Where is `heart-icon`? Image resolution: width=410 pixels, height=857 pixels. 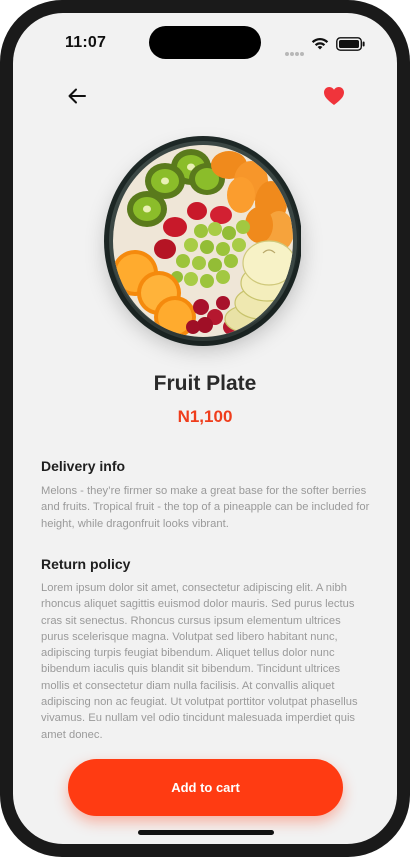 heart-icon is located at coordinates (334, 96).